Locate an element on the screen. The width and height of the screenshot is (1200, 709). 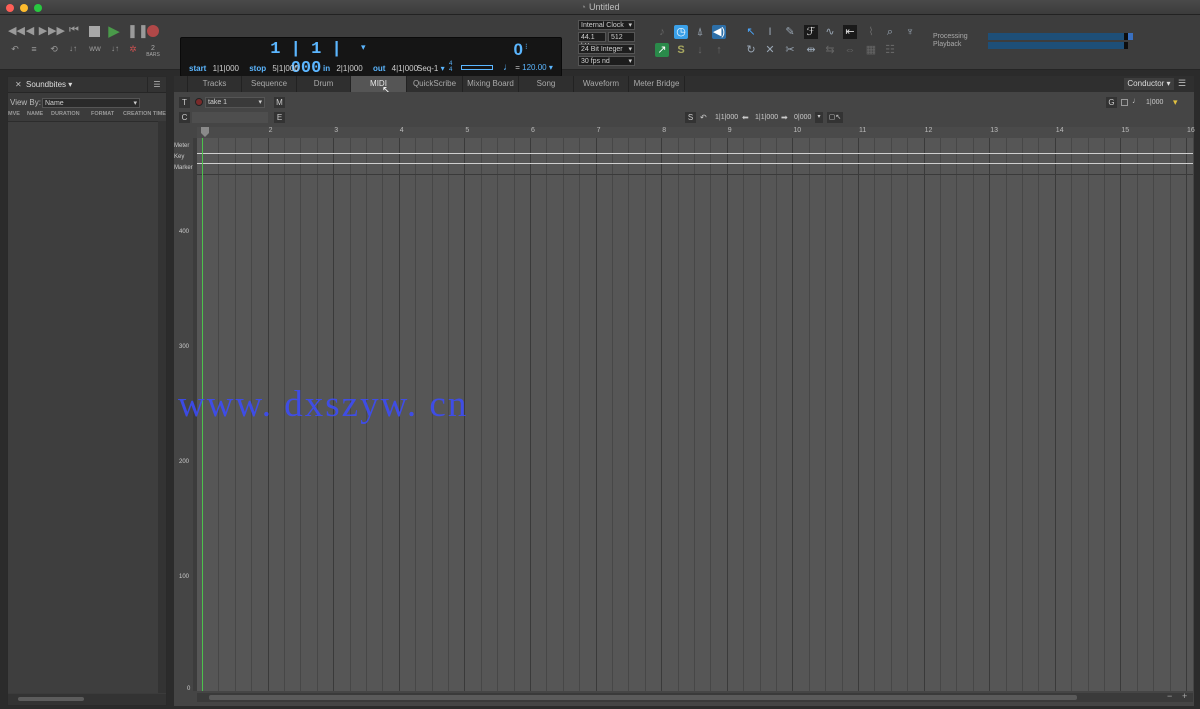
grid-icon: ▦ is located at coordinates (871, 50).